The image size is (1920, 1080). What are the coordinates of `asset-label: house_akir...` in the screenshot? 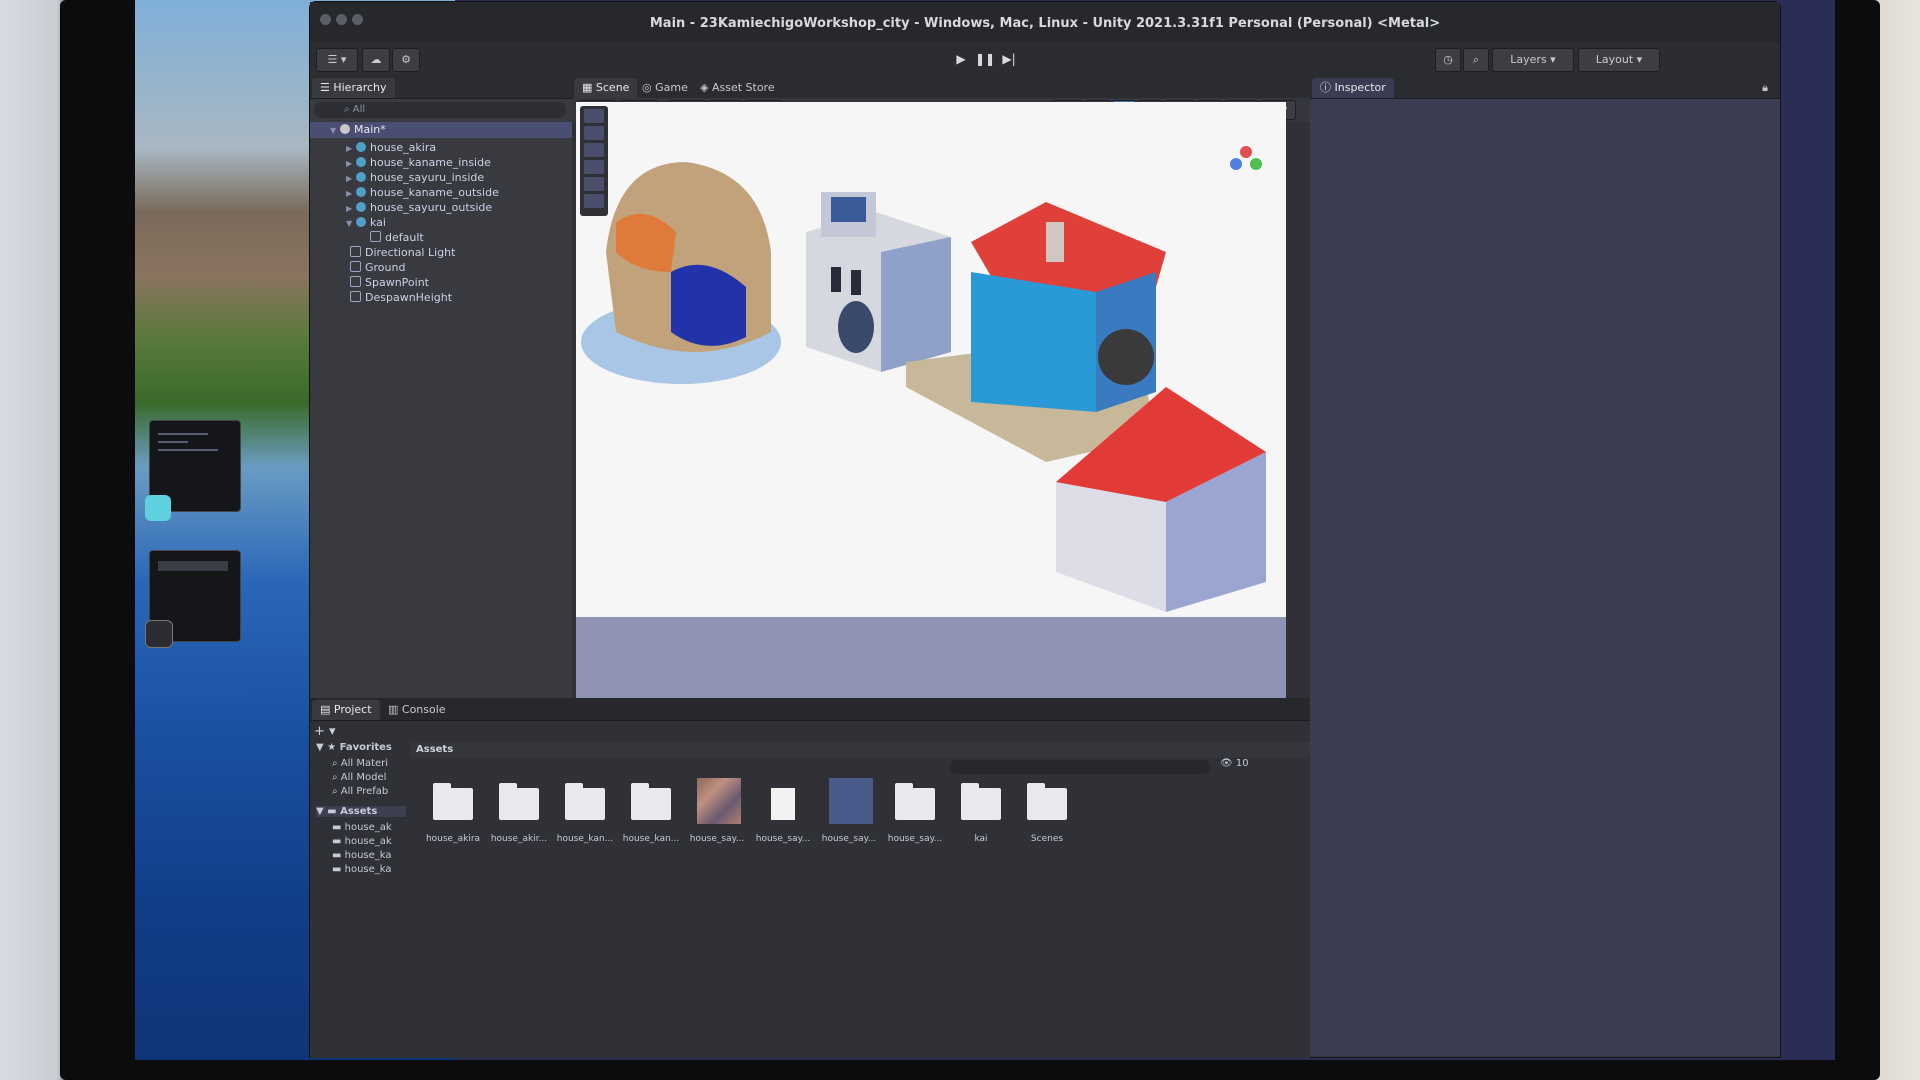 It's located at (519, 839).